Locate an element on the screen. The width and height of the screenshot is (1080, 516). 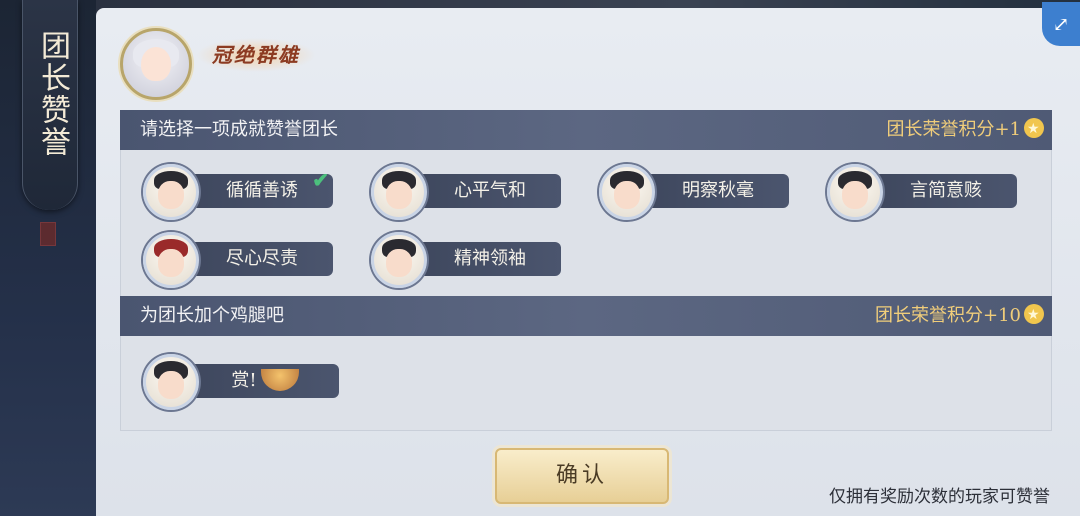
option-achievement: 言简意赅 is located at coordinates (922, 192).